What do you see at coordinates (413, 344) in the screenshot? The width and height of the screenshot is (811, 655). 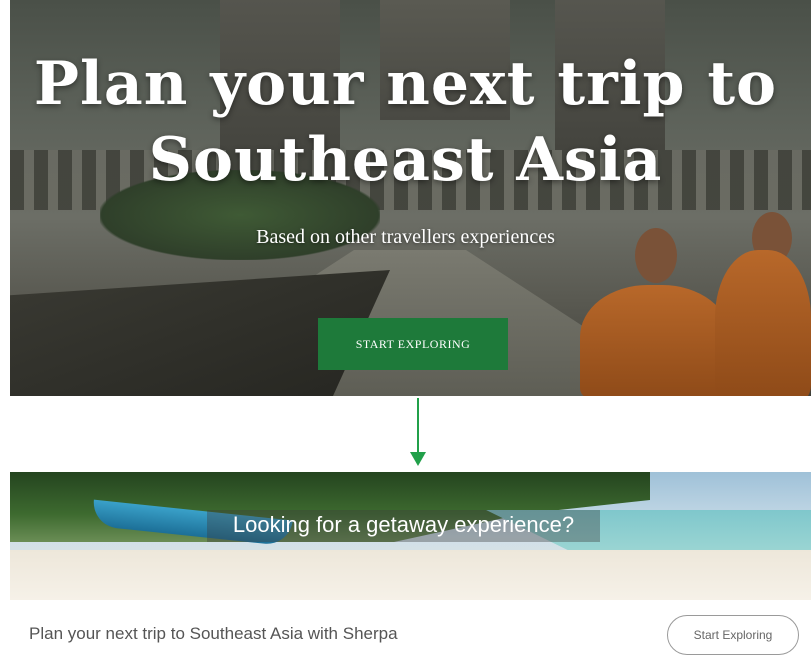 I see `start-exploring-button: START EXPLORING` at bounding box center [413, 344].